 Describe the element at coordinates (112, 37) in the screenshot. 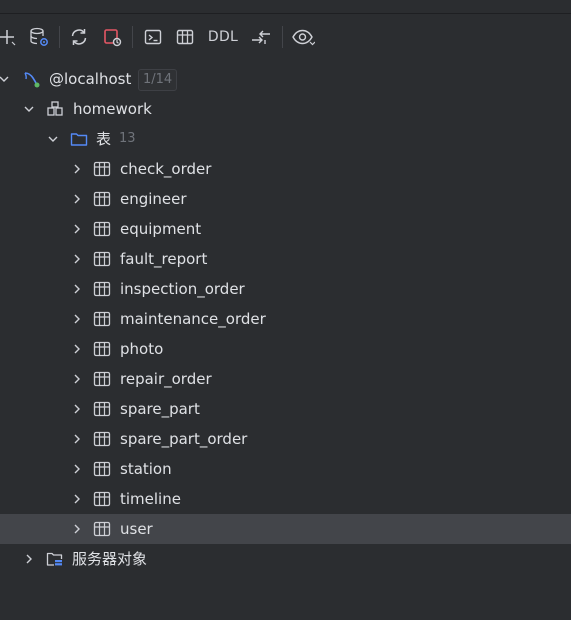

I see `stop-refresh-icon` at that location.